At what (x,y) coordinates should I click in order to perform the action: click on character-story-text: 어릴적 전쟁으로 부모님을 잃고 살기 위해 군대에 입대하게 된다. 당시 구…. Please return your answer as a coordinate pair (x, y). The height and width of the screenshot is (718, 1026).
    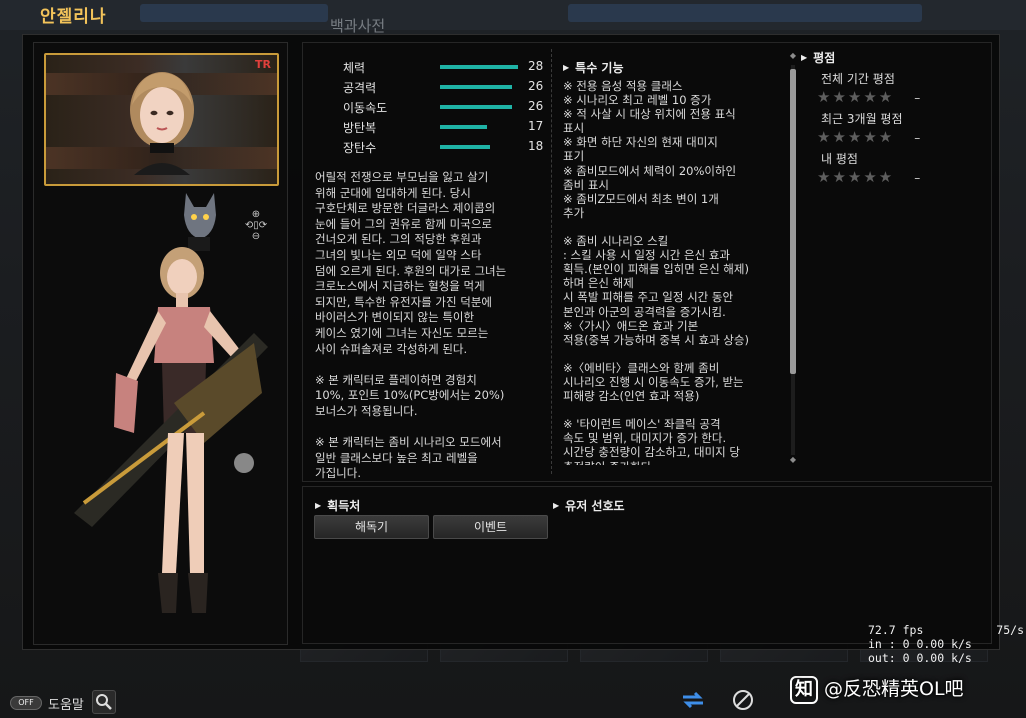
    Looking at the image, I should click on (411, 325).